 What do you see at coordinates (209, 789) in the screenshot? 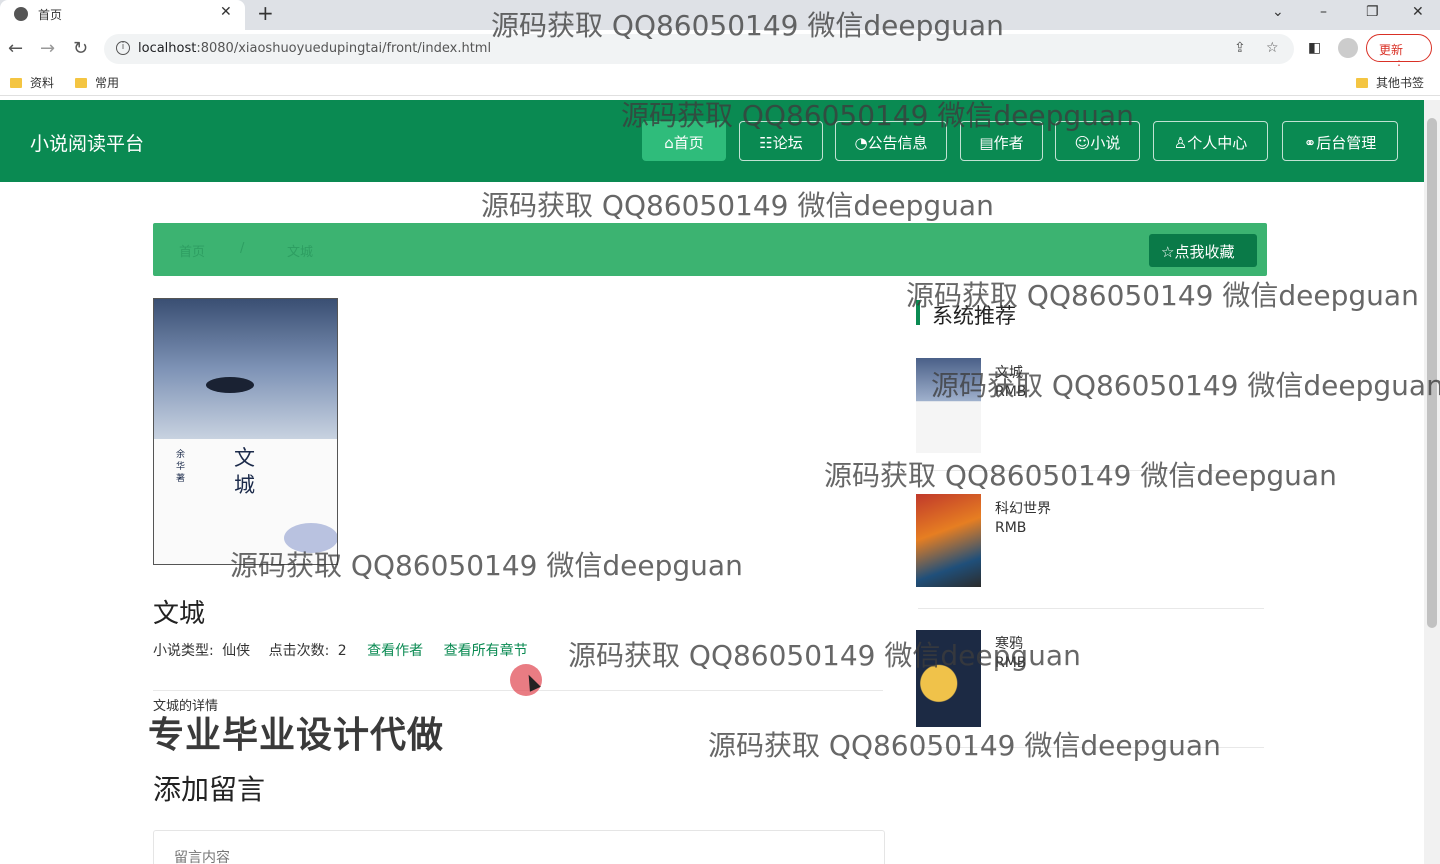
I see `comment-heading: 添加留言` at bounding box center [209, 789].